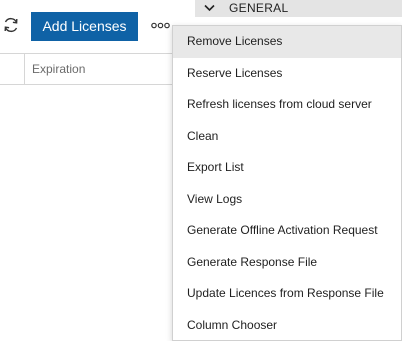  What do you see at coordinates (160, 25) in the screenshot?
I see `more-horizontal-icon` at bounding box center [160, 25].